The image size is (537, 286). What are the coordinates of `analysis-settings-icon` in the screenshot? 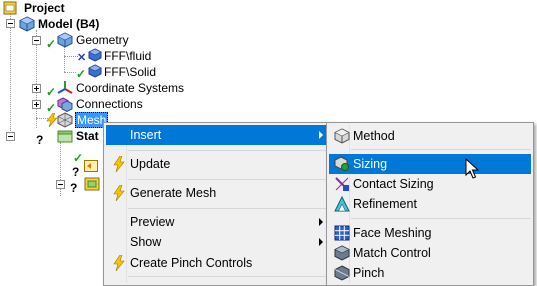 It's located at (91, 166).